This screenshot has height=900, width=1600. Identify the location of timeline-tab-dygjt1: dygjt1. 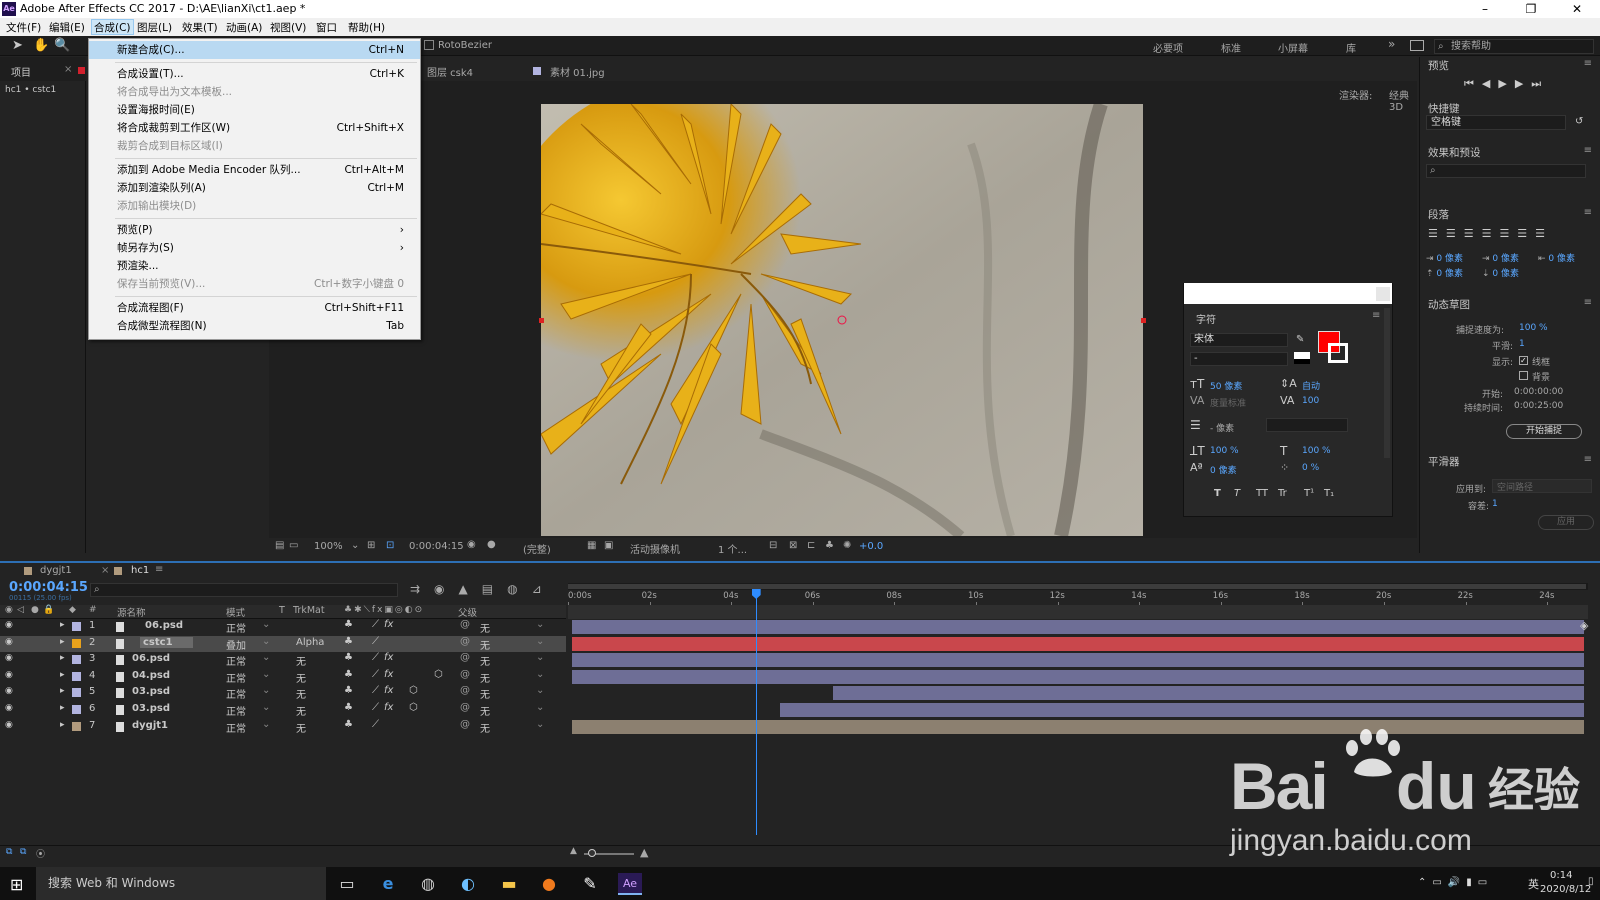
(56, 570).